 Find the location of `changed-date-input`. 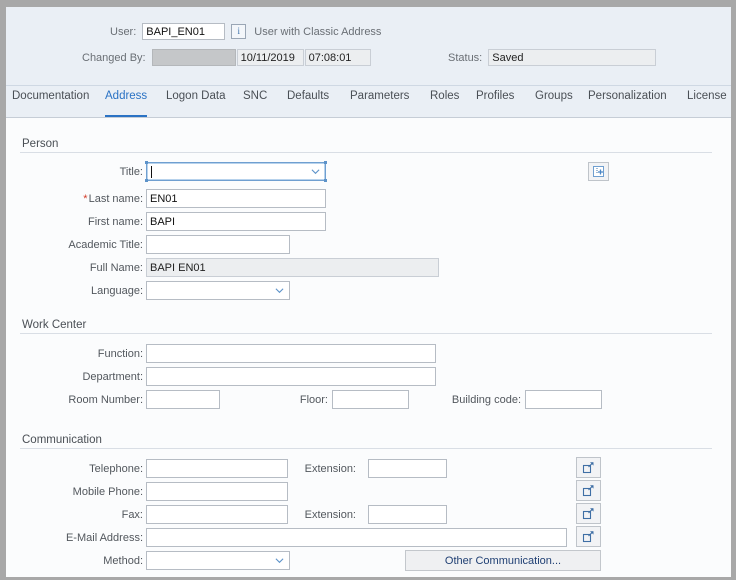

changed-date-input is located at coordinates (270, 57).